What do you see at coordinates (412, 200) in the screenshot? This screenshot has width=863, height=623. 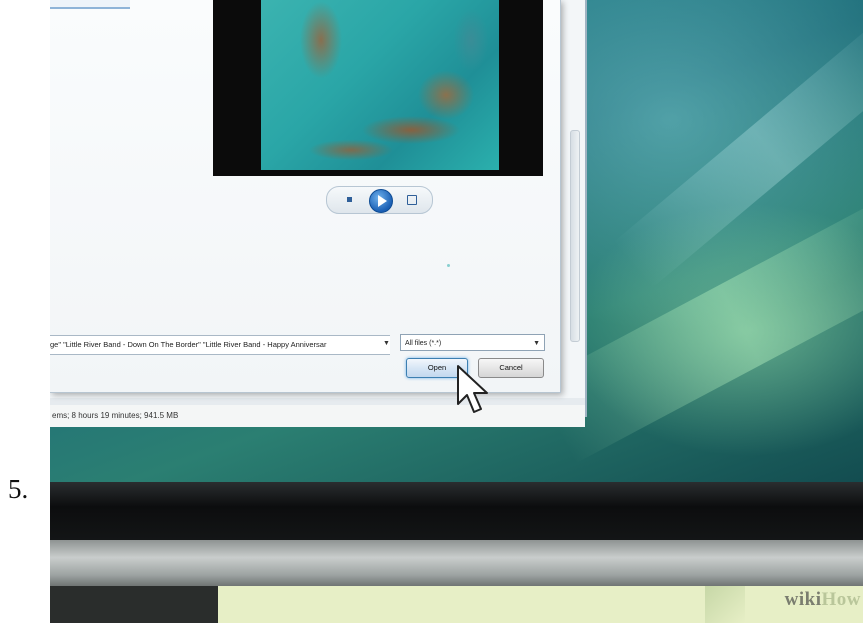 I see `mute-icon` at bounding box center [412, 200].